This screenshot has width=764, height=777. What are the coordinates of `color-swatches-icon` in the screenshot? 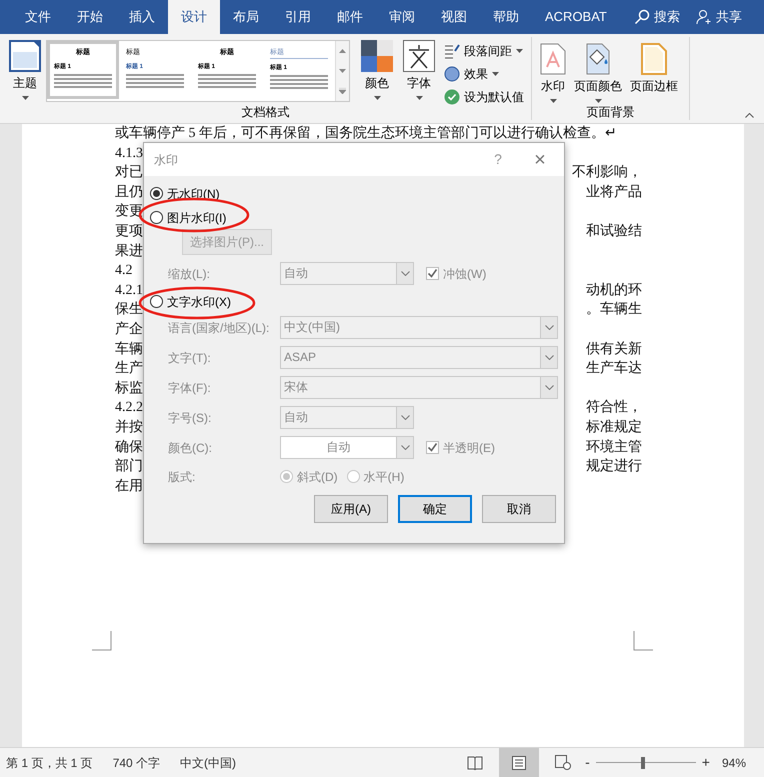 It's located at (377, 56).